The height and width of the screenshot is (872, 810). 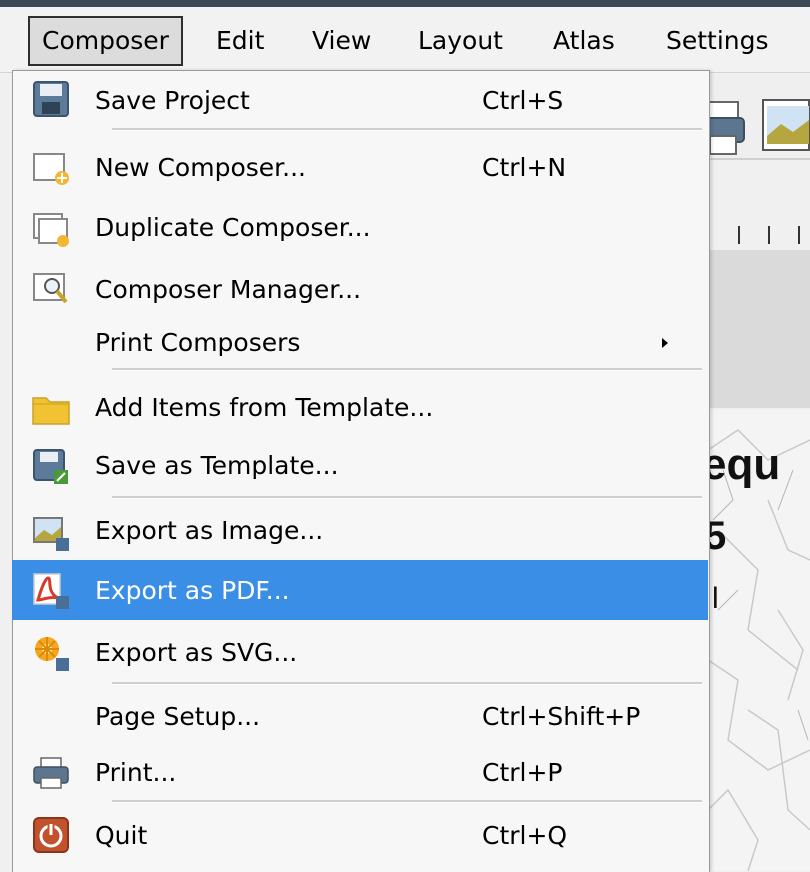 What do you see at coordinates (360, 343) in the screenshot?
I see `menu-item-print-composers: Print Composers` at bounding box center [360, 343].